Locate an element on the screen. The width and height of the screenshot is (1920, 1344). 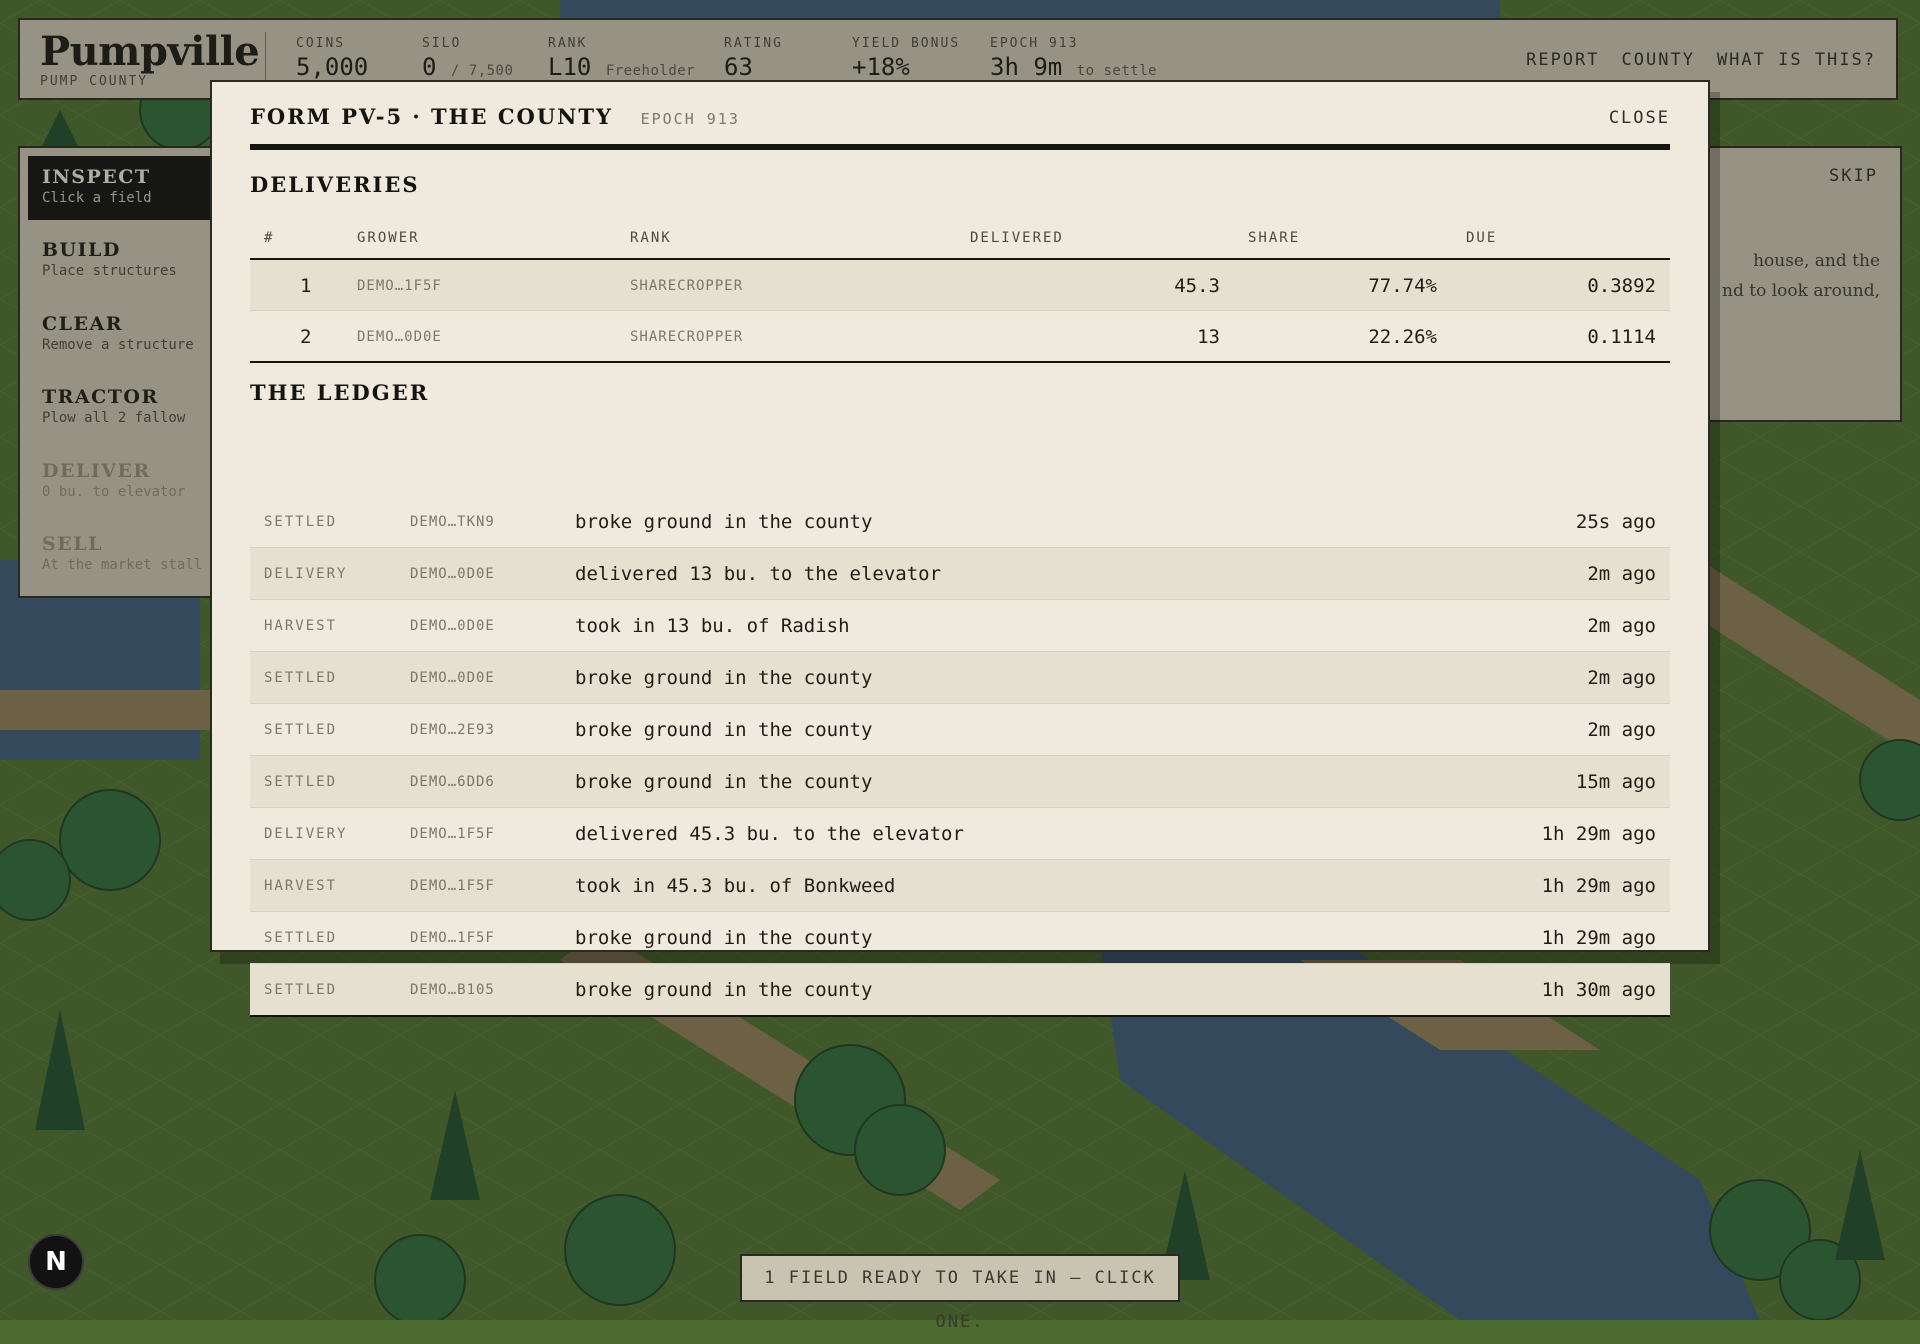
stat-label: YIELD BONUS is located at coordinates (906, 43).